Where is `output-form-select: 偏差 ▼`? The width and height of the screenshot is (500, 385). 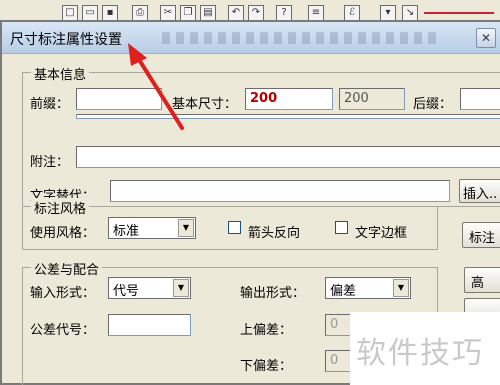
output-form-select: 偏差 ▼ is located at coordinates (368, 288).